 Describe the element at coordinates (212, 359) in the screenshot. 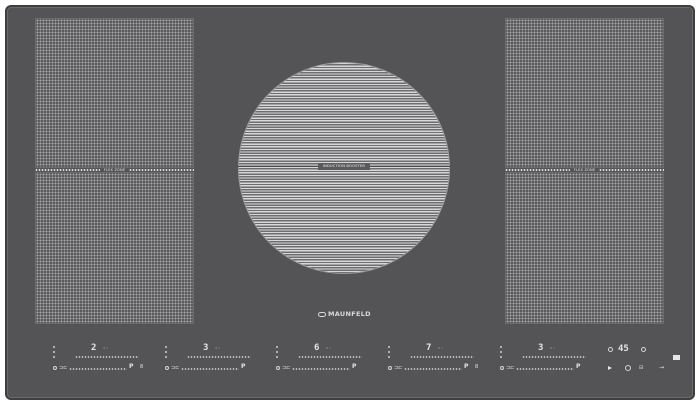

I see `zone-control-2: 3 ∘ ◦ ⊐⊏ P` at that location.